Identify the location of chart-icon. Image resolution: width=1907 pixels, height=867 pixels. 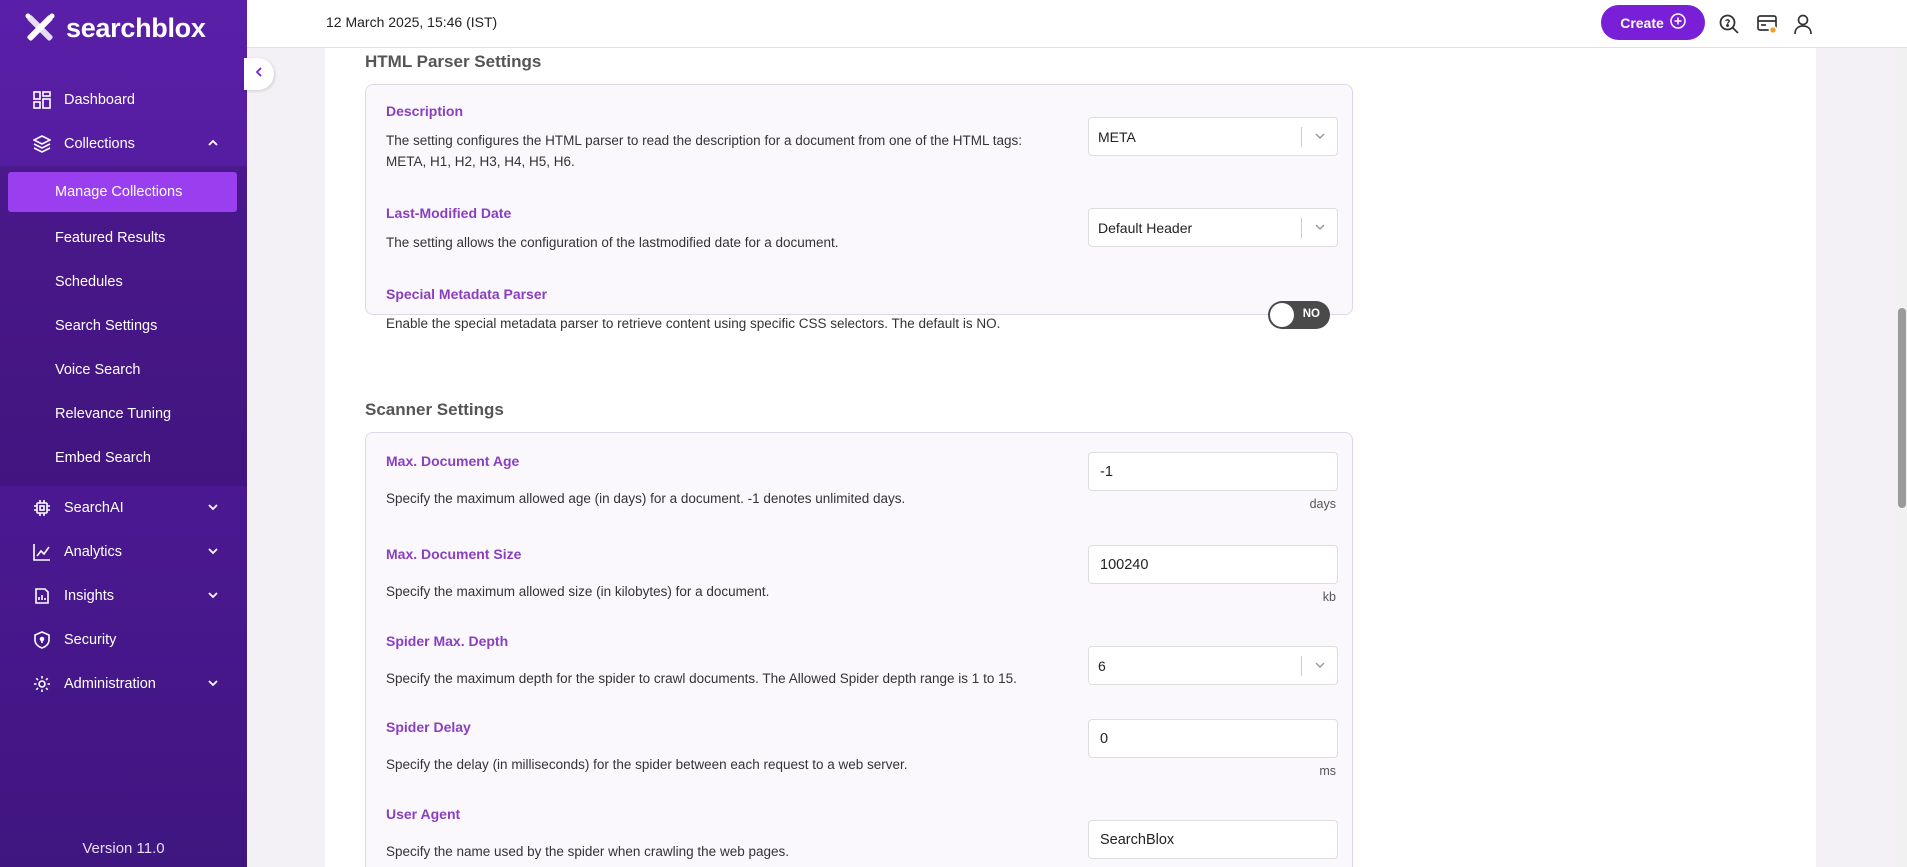
(42, 552).